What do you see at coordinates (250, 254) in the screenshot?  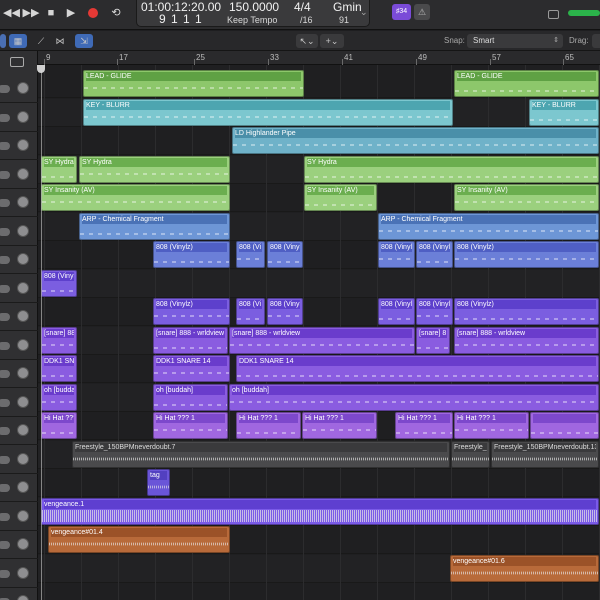 I see `midi-region: 808 (Vi` at bounding box center [250, 254].